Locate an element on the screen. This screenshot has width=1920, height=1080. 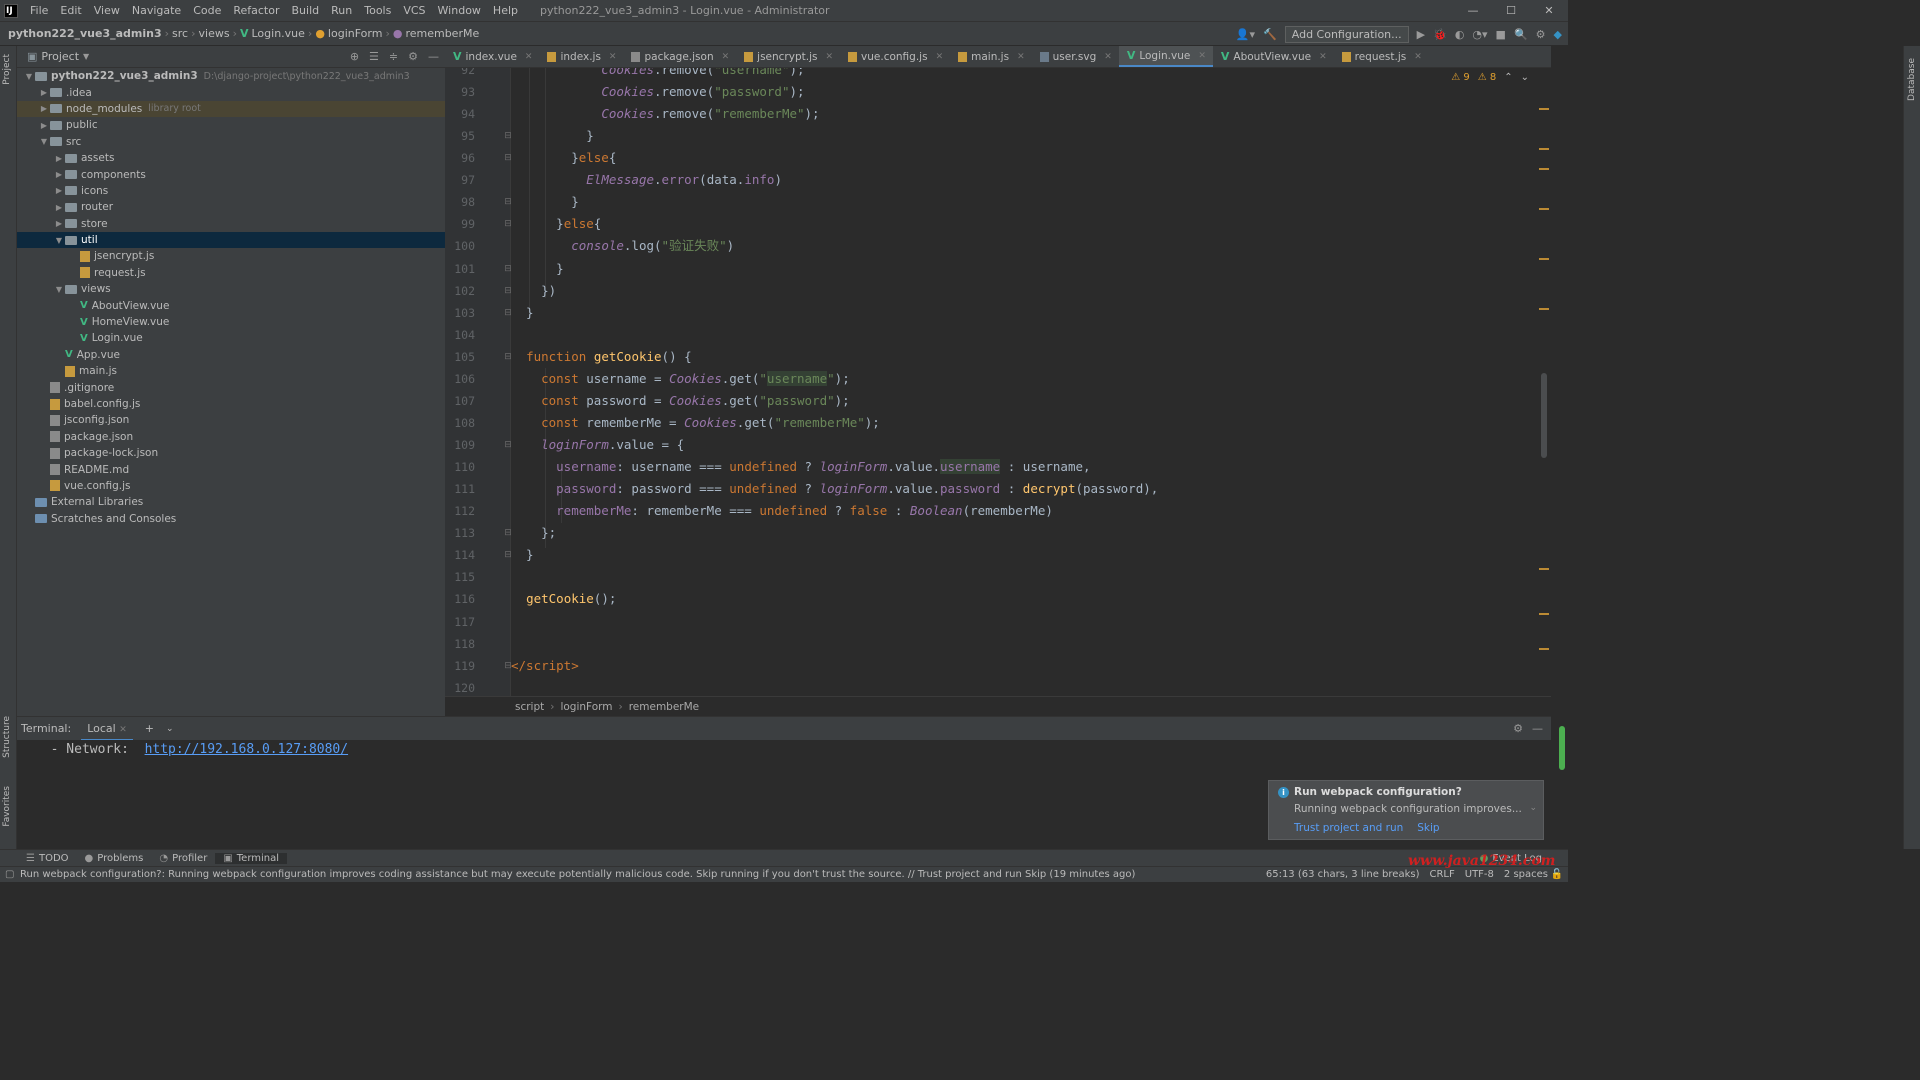
code-line: console.log("验证失败") is located at coordinates (1026, 246).